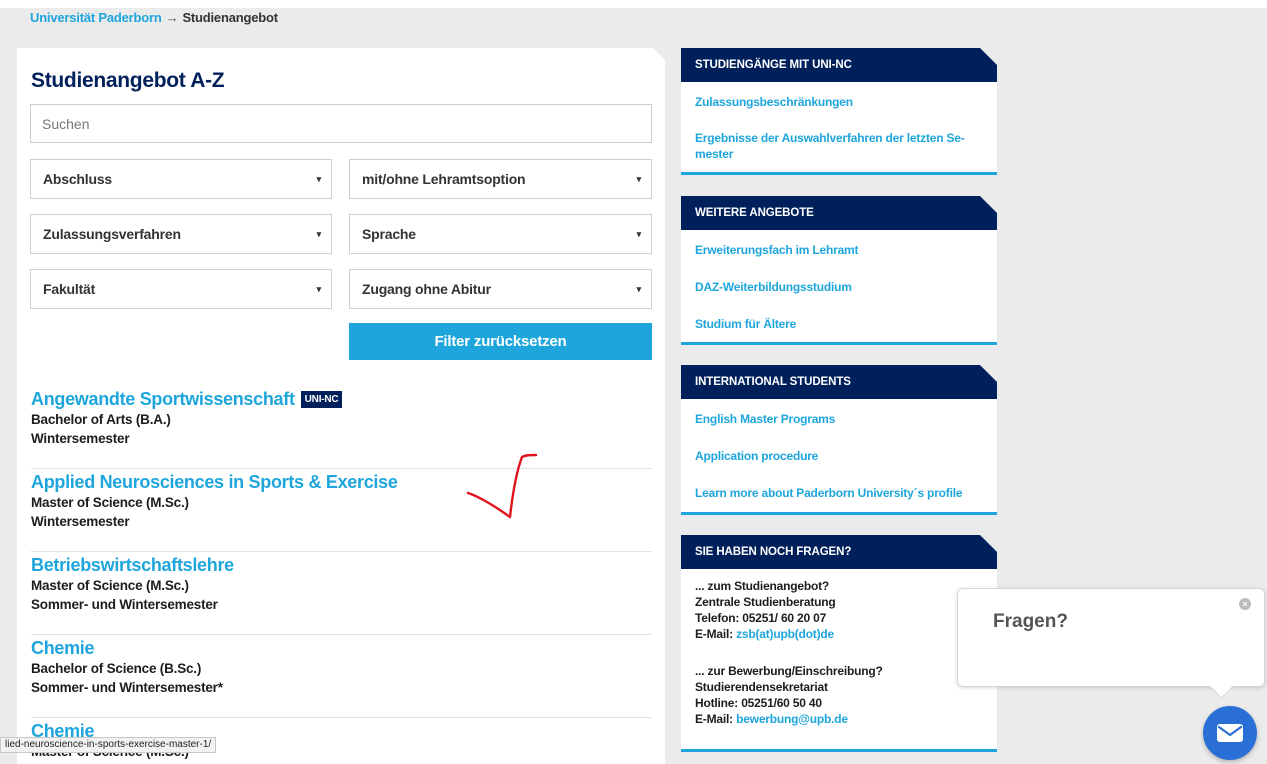 The width and height of the screenshot is (1267, 764). What do you see at coordinates (1245, 604) in the screenshot?
I see `close-icon: ×` at bounding box center [1245, 604].